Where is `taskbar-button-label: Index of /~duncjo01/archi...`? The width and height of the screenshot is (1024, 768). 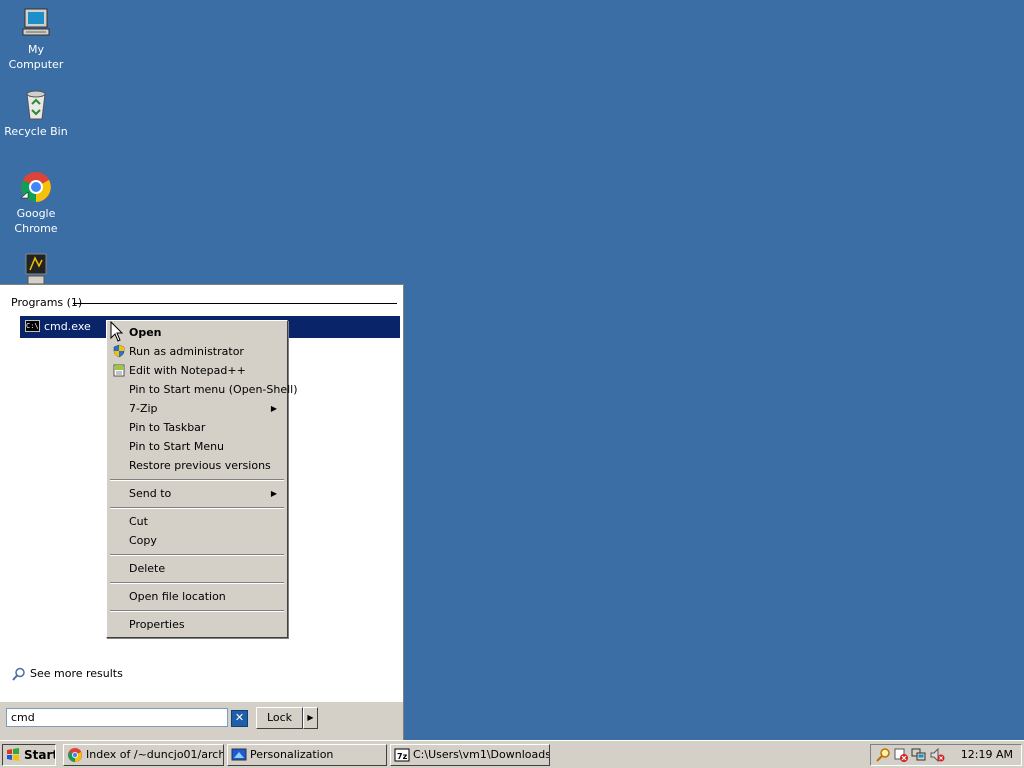
taskbar-button-label: Index of /~duncjo01/archi... is located at coordinates (155, 754).